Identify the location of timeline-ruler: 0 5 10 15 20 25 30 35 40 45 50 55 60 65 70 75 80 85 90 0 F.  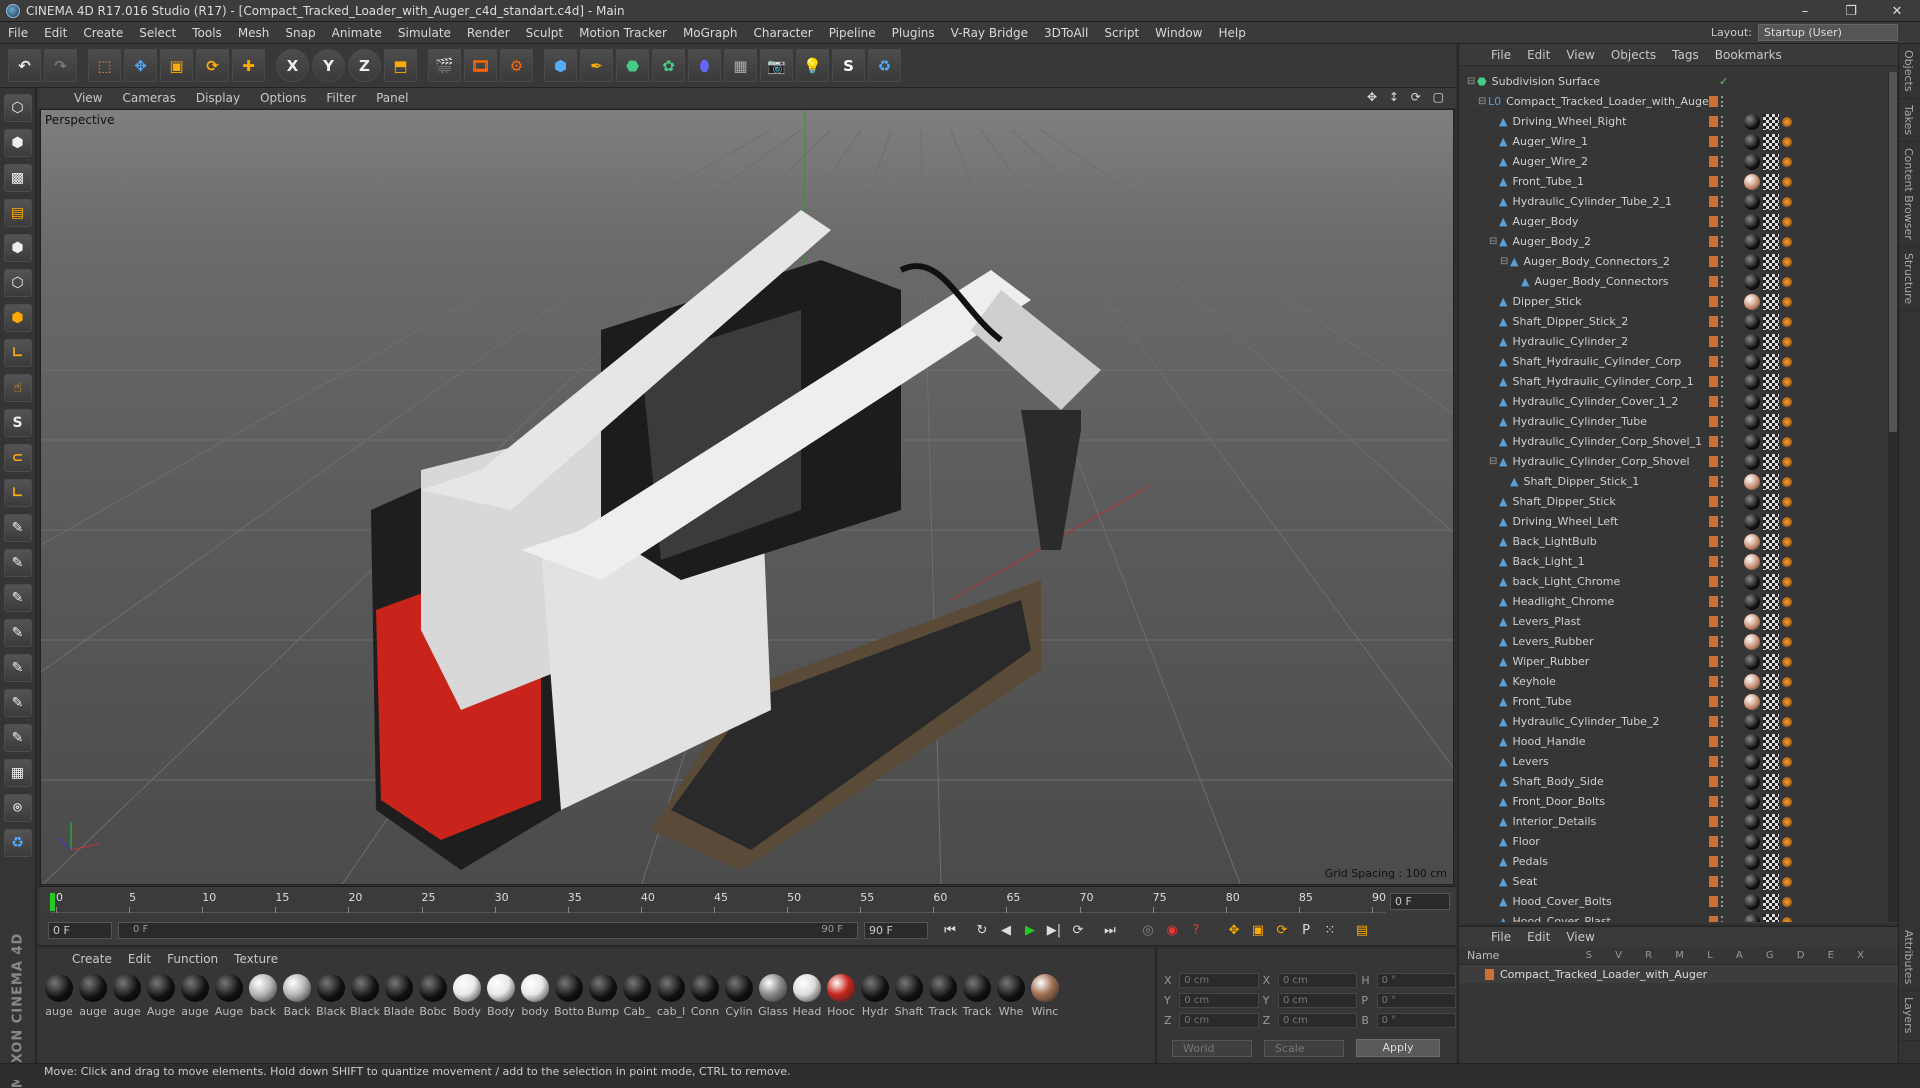
(747, 901).